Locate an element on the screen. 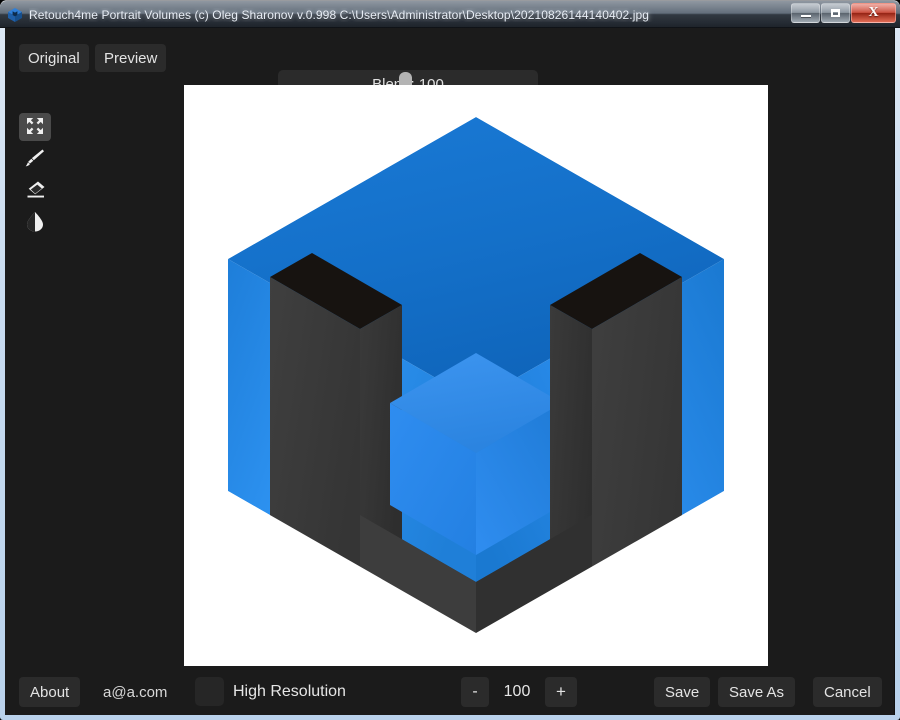 This screenshot has width=900, height=720. save-as-button: Save As is located at coordinates (757, 692).